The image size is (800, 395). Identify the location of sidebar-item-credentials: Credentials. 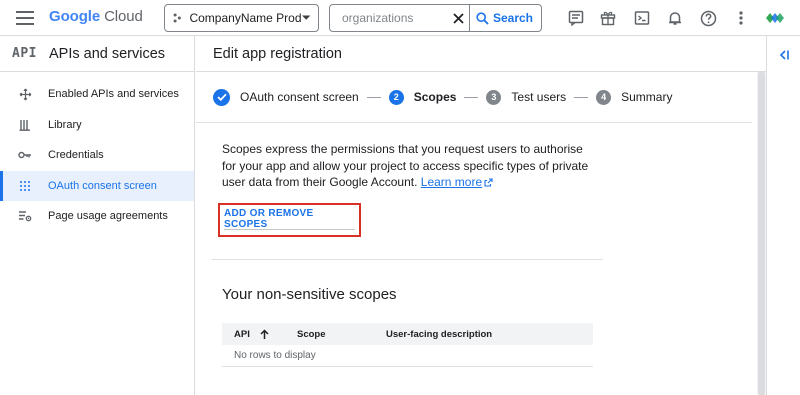
(97, 155).